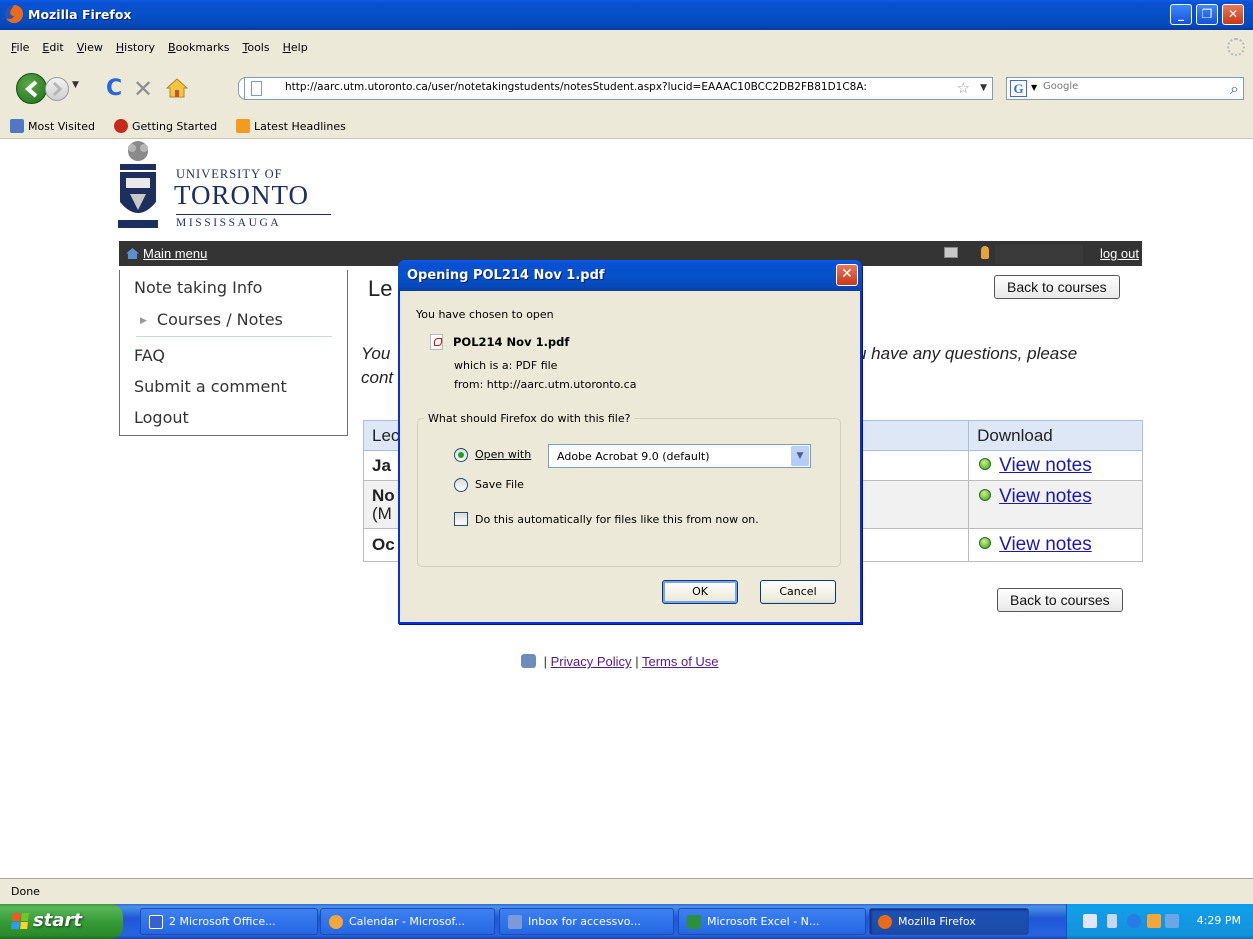 The height and width of the screenshot is (939, 1253). Describe the element at coordinates (1055, 435) in the screenshot. I see `column-header-download: Download` at that location.